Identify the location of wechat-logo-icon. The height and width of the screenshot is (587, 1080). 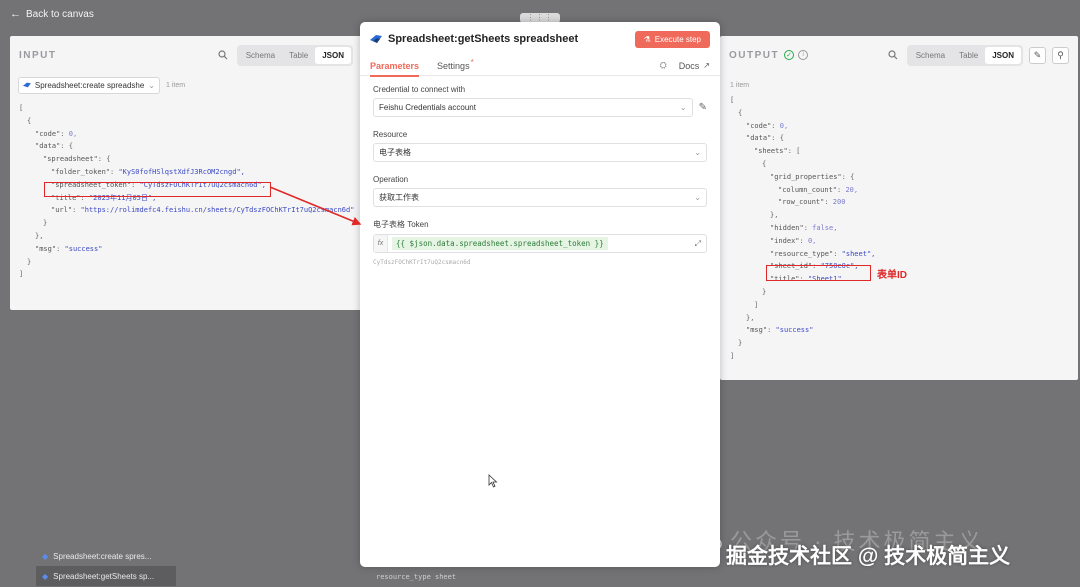
(708, 540).